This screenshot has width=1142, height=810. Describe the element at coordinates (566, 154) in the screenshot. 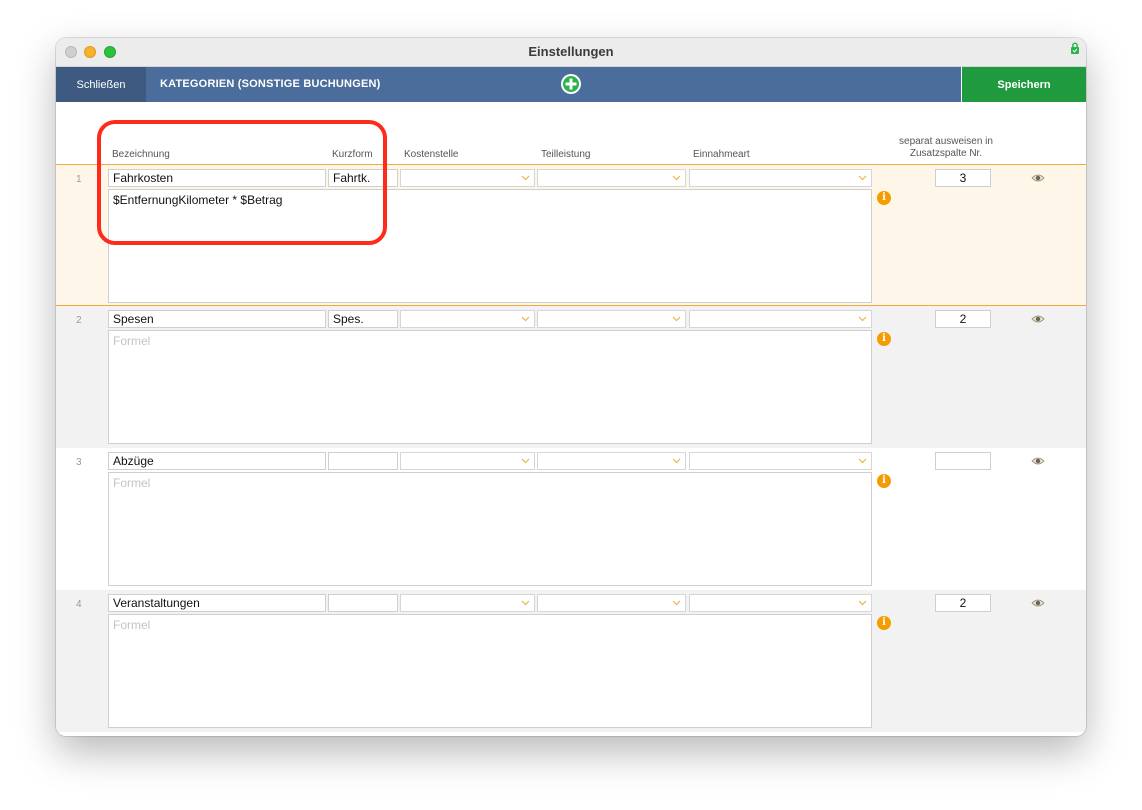

I see `col-teilleistung: Teilleistung` at that location.